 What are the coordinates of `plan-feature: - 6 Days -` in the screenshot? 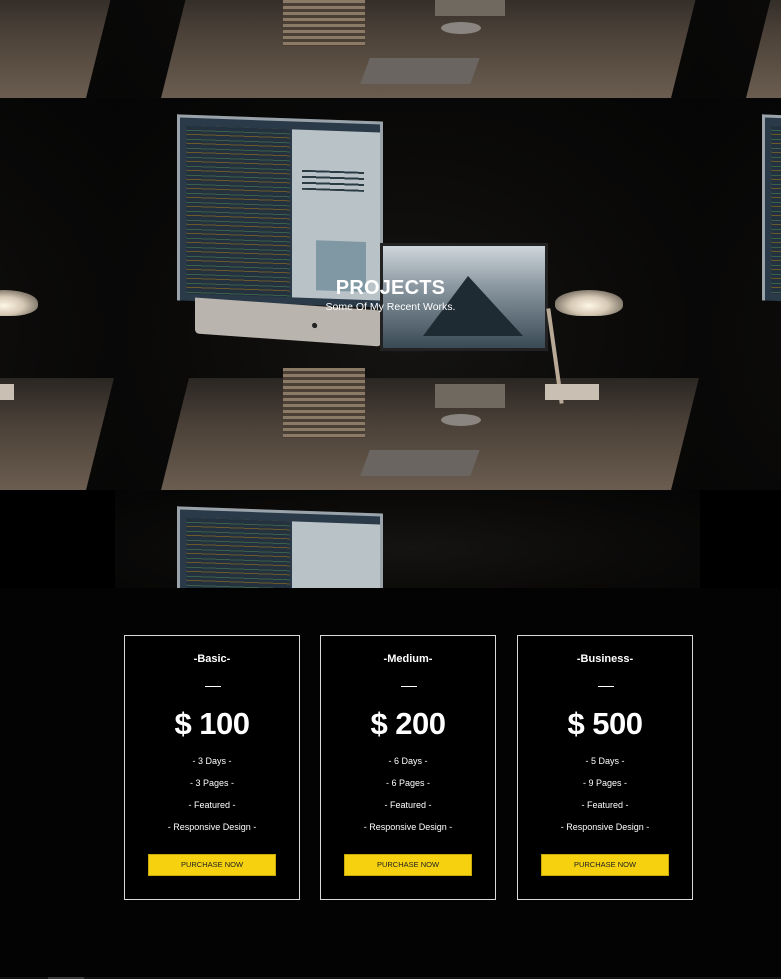 It's located at (408, 761).